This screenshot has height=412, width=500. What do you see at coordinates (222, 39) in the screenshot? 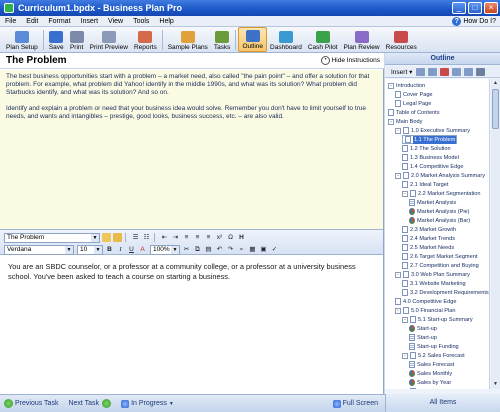
I see `tasks-button: Tasks` at bounding box center [222, 39].